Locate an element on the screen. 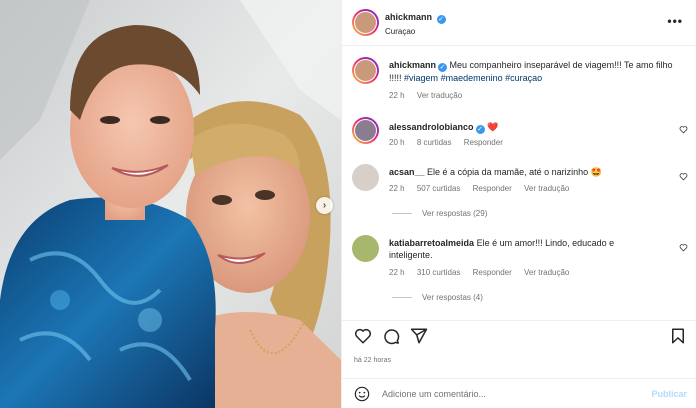  more-icon: ••• is located at coordinates (675, 21).